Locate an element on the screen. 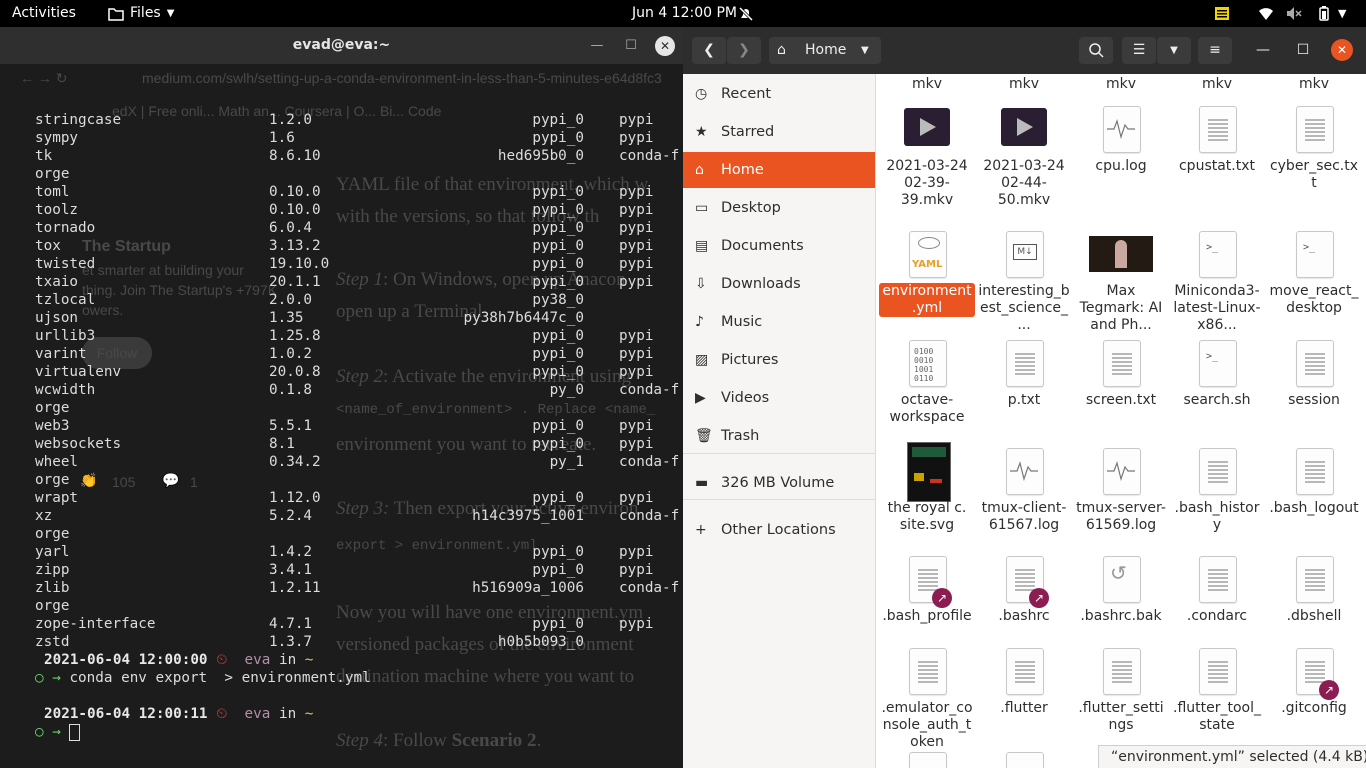  package-version: 3.4.1 is located at coordinates (291, 570).